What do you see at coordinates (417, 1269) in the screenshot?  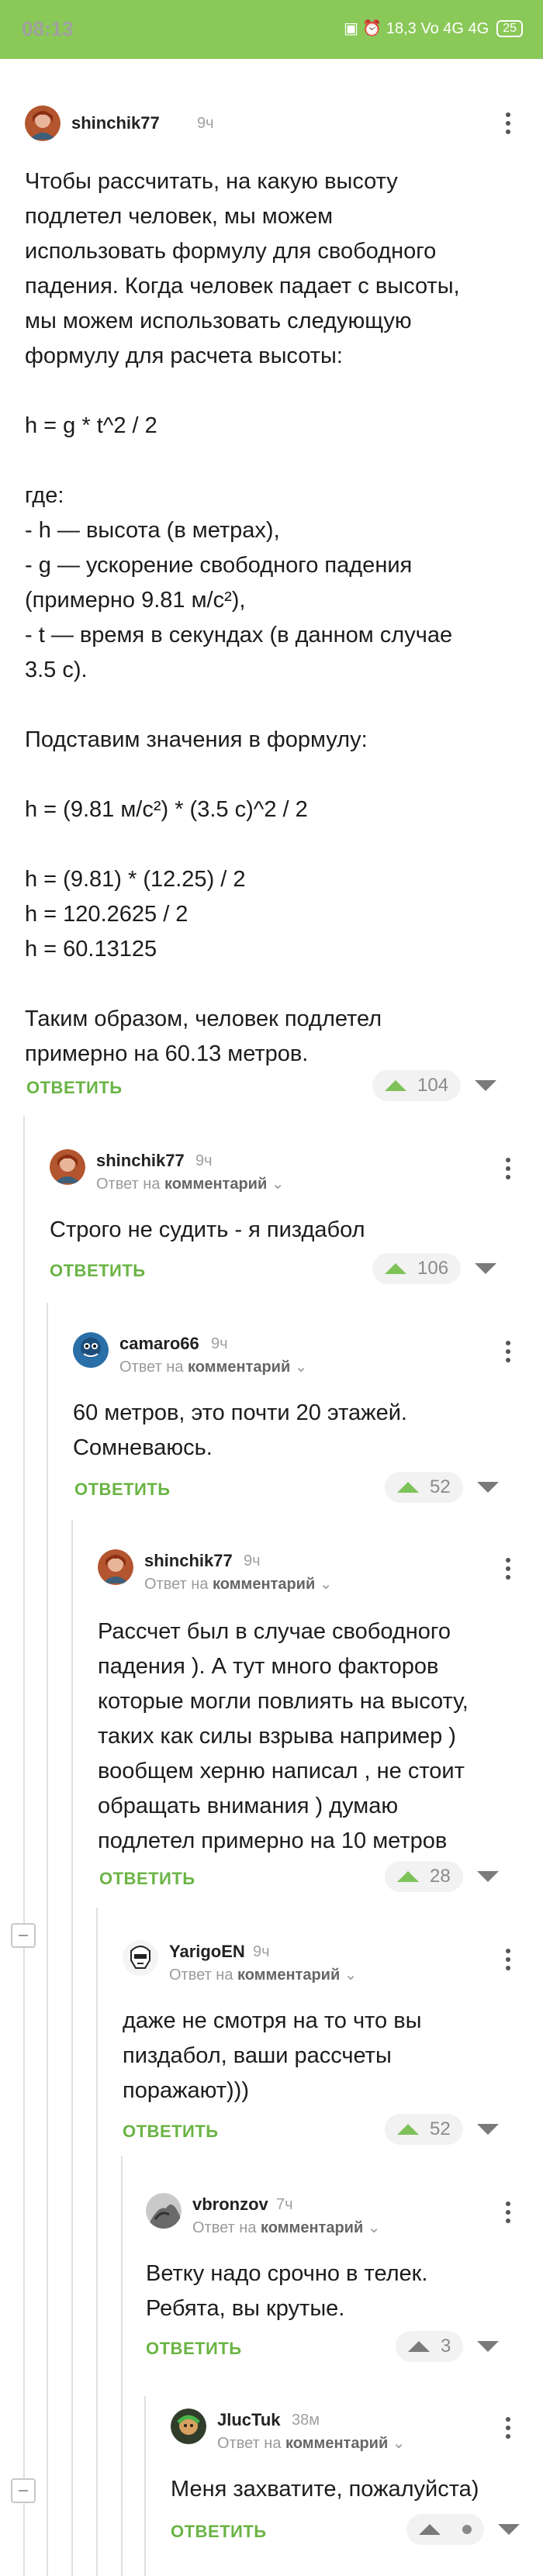 I see `vote-pill: 106` at bounding box center [417, 1269].